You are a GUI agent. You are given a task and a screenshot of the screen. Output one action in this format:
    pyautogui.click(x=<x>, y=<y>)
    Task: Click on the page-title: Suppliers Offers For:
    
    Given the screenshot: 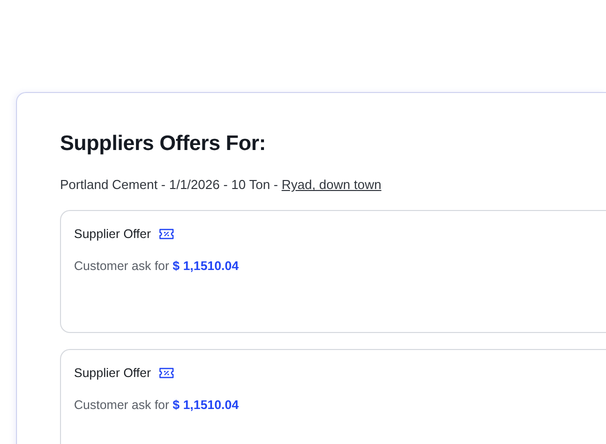 What is the action you would take?
    pyautogui.click(x=163, y=143)
    